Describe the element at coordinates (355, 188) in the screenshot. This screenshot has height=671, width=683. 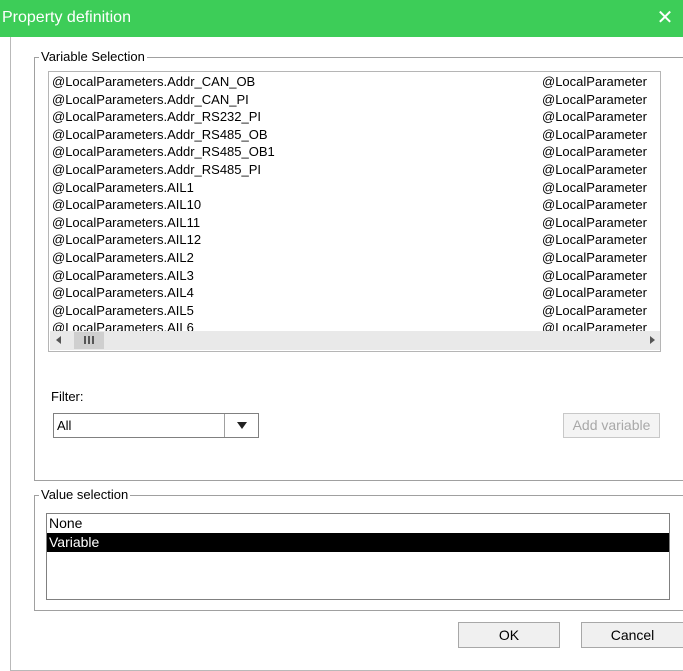
I see `list-item: @LocalParameters.AIL1 @LocalParameter` at that location.